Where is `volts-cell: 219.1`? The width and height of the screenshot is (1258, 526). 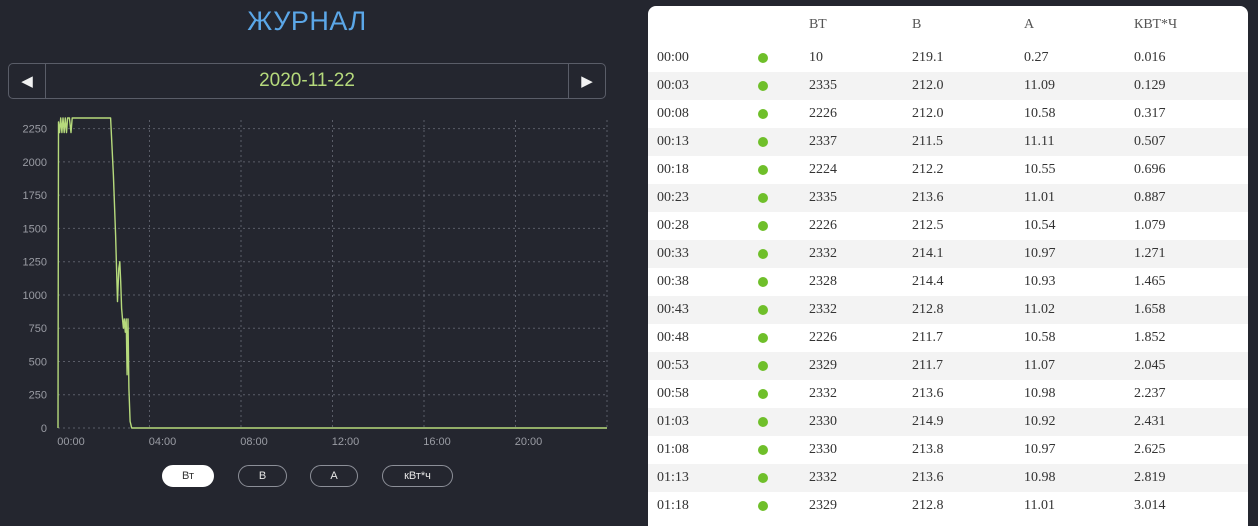 volts-cell: 219.1 is located at coordinates (928, 57).